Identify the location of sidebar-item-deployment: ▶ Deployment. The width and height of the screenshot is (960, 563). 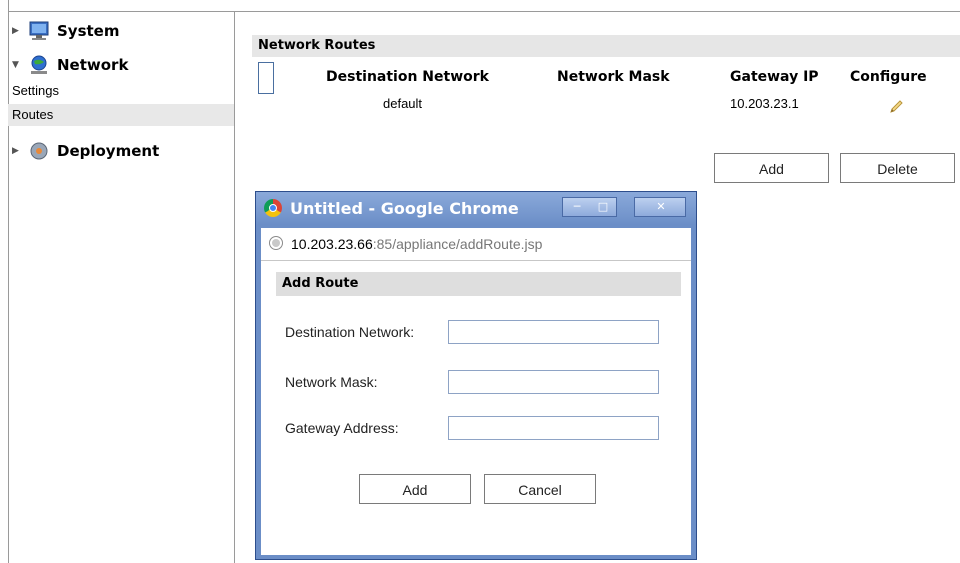
(85, 151).